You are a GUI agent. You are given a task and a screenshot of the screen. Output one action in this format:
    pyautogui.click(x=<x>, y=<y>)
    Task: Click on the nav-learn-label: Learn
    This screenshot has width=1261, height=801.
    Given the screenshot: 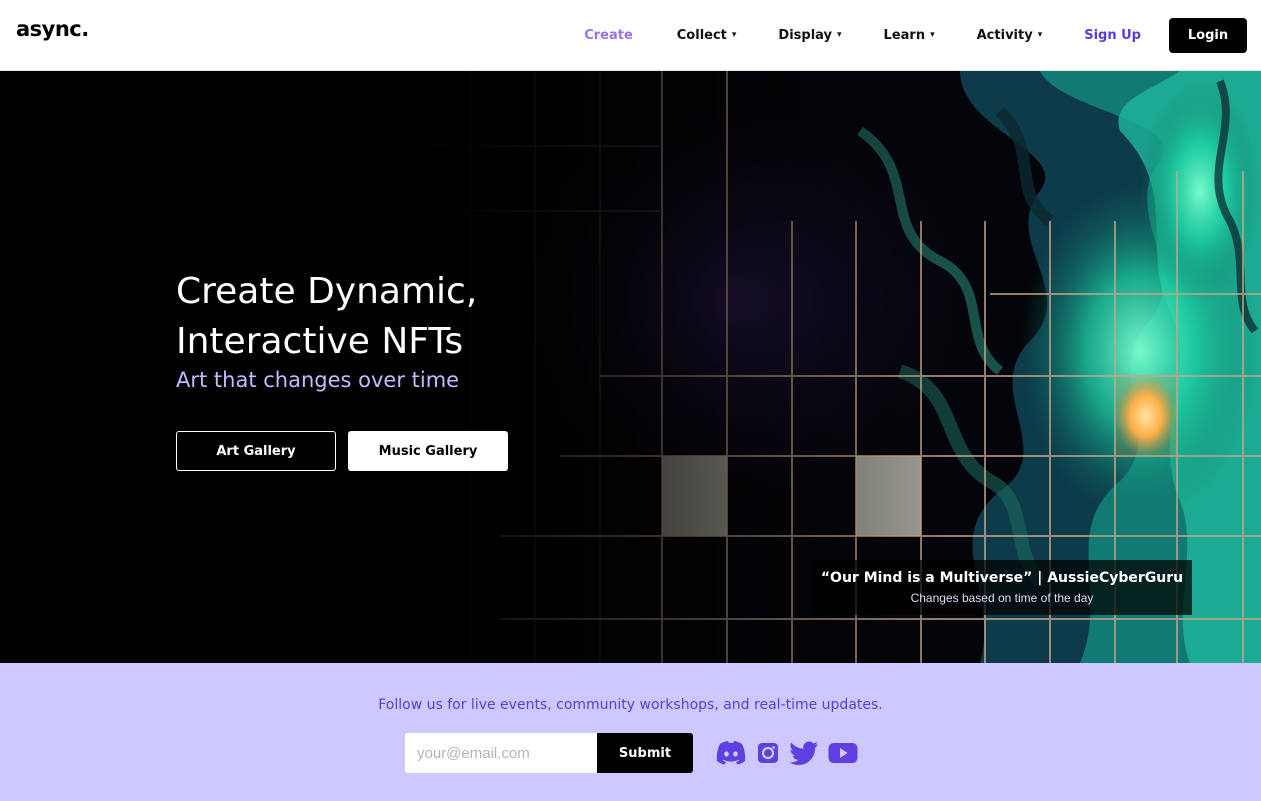 What is the action you would take?
    pyautogui.click(x=904, y=35)
    